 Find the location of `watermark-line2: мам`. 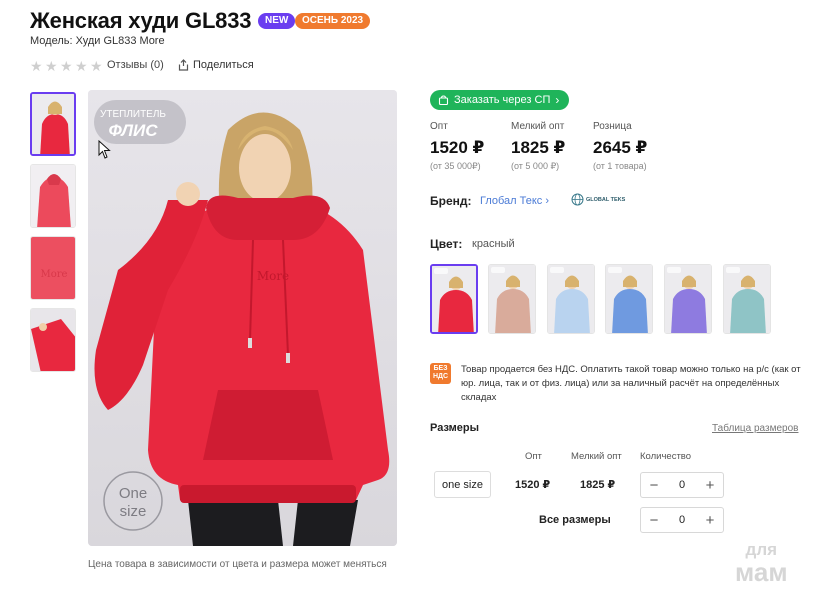

watermark-line2: мам is located at coordinates (761, 572).